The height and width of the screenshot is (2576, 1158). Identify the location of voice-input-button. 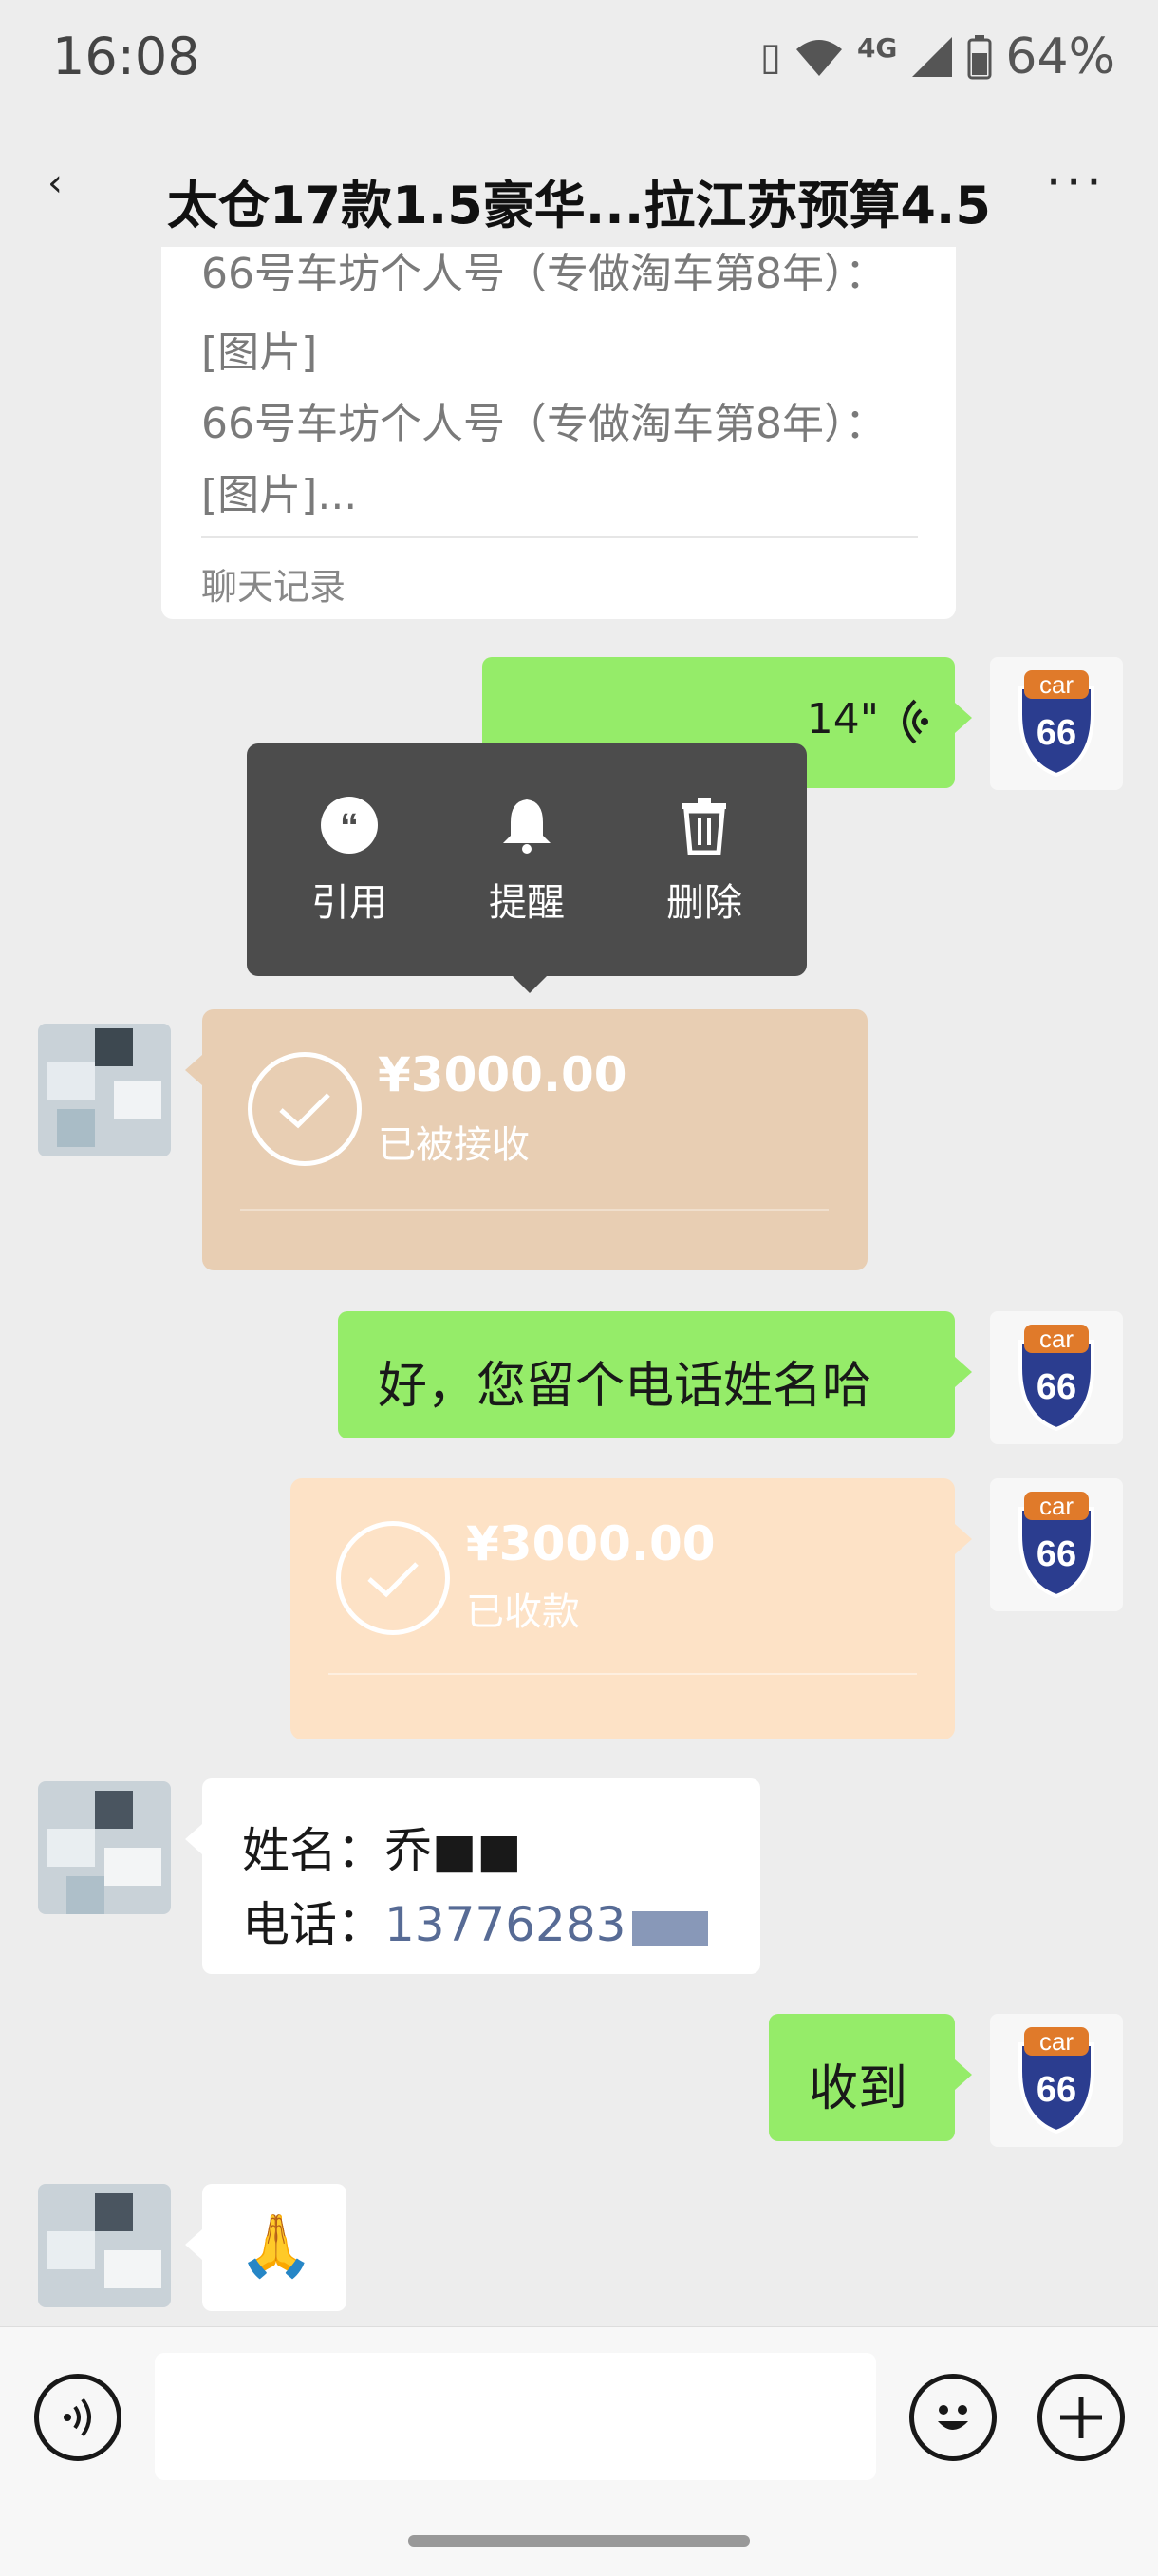
(77, 2417).